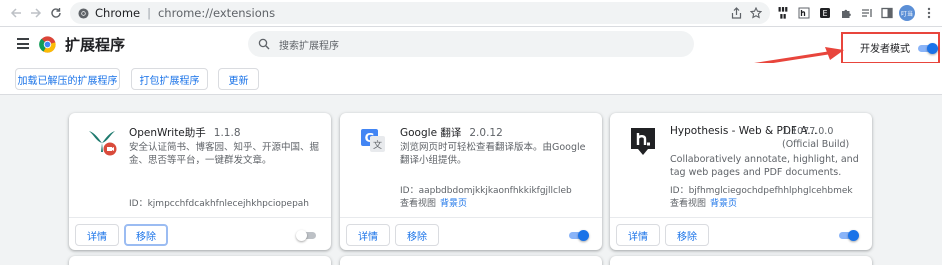 This screenshot has width=942, height=265. I want to click on reload-icon, so click(56, 13).